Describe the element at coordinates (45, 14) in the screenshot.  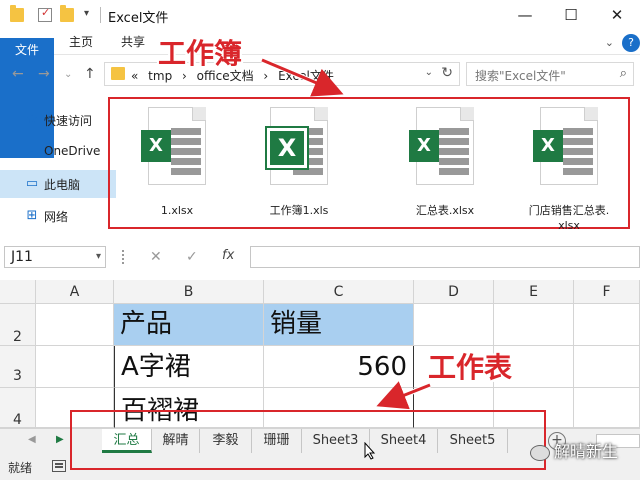
I see `properties-icon` at that location.